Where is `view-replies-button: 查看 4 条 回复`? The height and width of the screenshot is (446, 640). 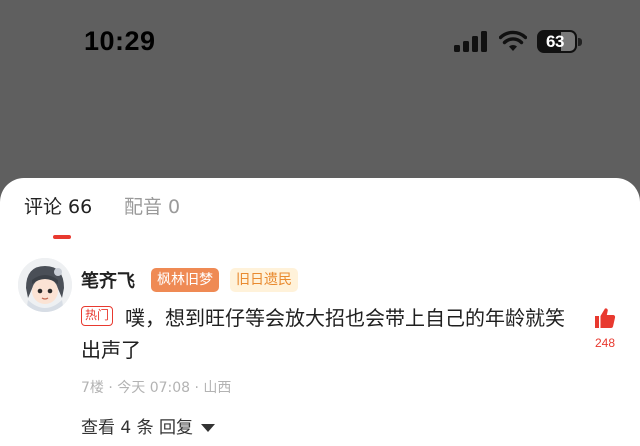 view-replies-button: 查看 4 条 回复 is located at coordinates (148, 425).